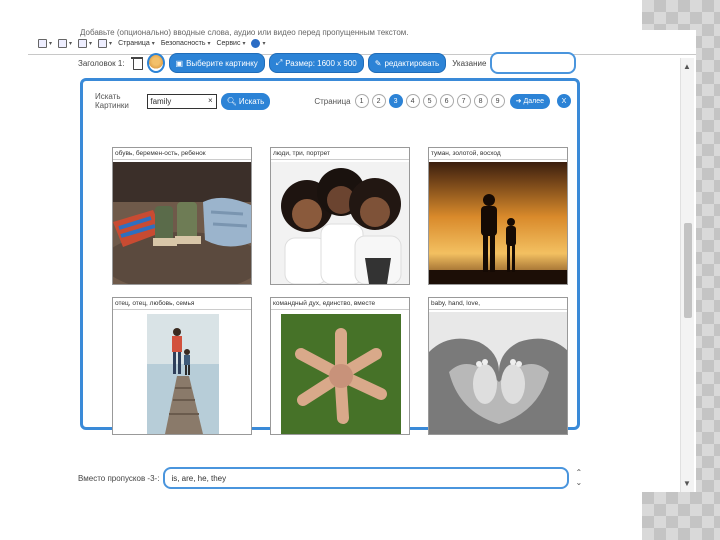 This screenshot has width=720, height=540. What do you see at coordinates (578, 473) in the screenshot?
I see `chevron-up-icon: ⌃` at bounding box center [578, 473].